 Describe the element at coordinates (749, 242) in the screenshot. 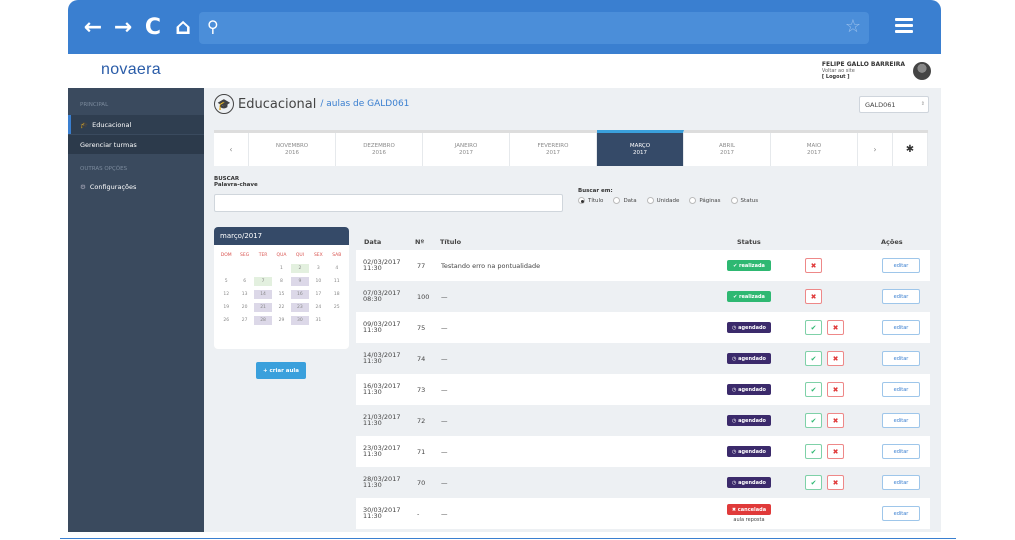

I see `col-status: Status` at that location.